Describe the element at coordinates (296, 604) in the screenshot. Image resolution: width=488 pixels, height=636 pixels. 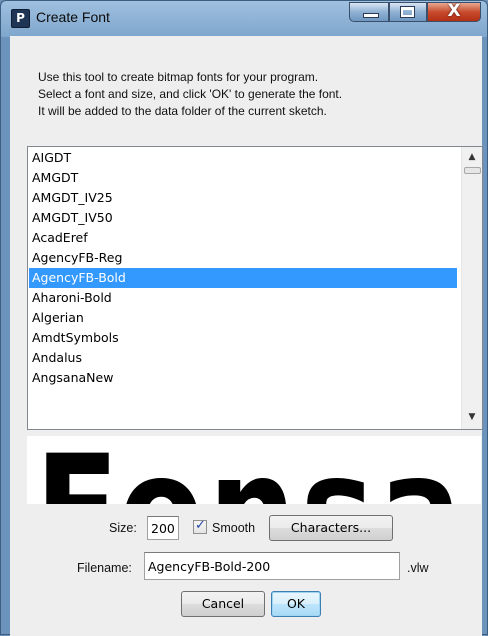
I see `ok-button: OK` at that location.